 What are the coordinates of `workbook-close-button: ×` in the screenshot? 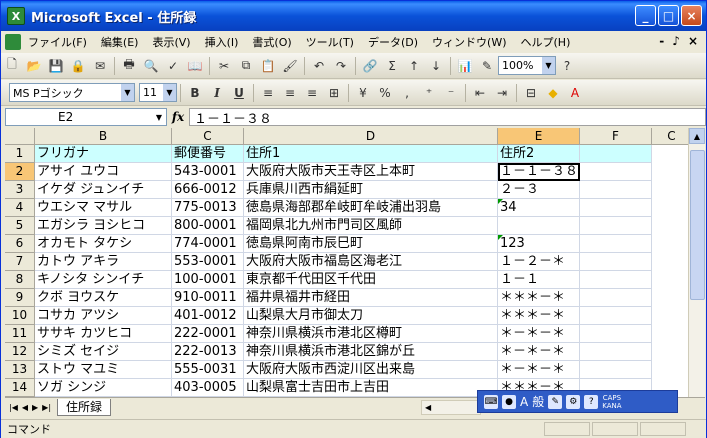 It's located at (693, 41).